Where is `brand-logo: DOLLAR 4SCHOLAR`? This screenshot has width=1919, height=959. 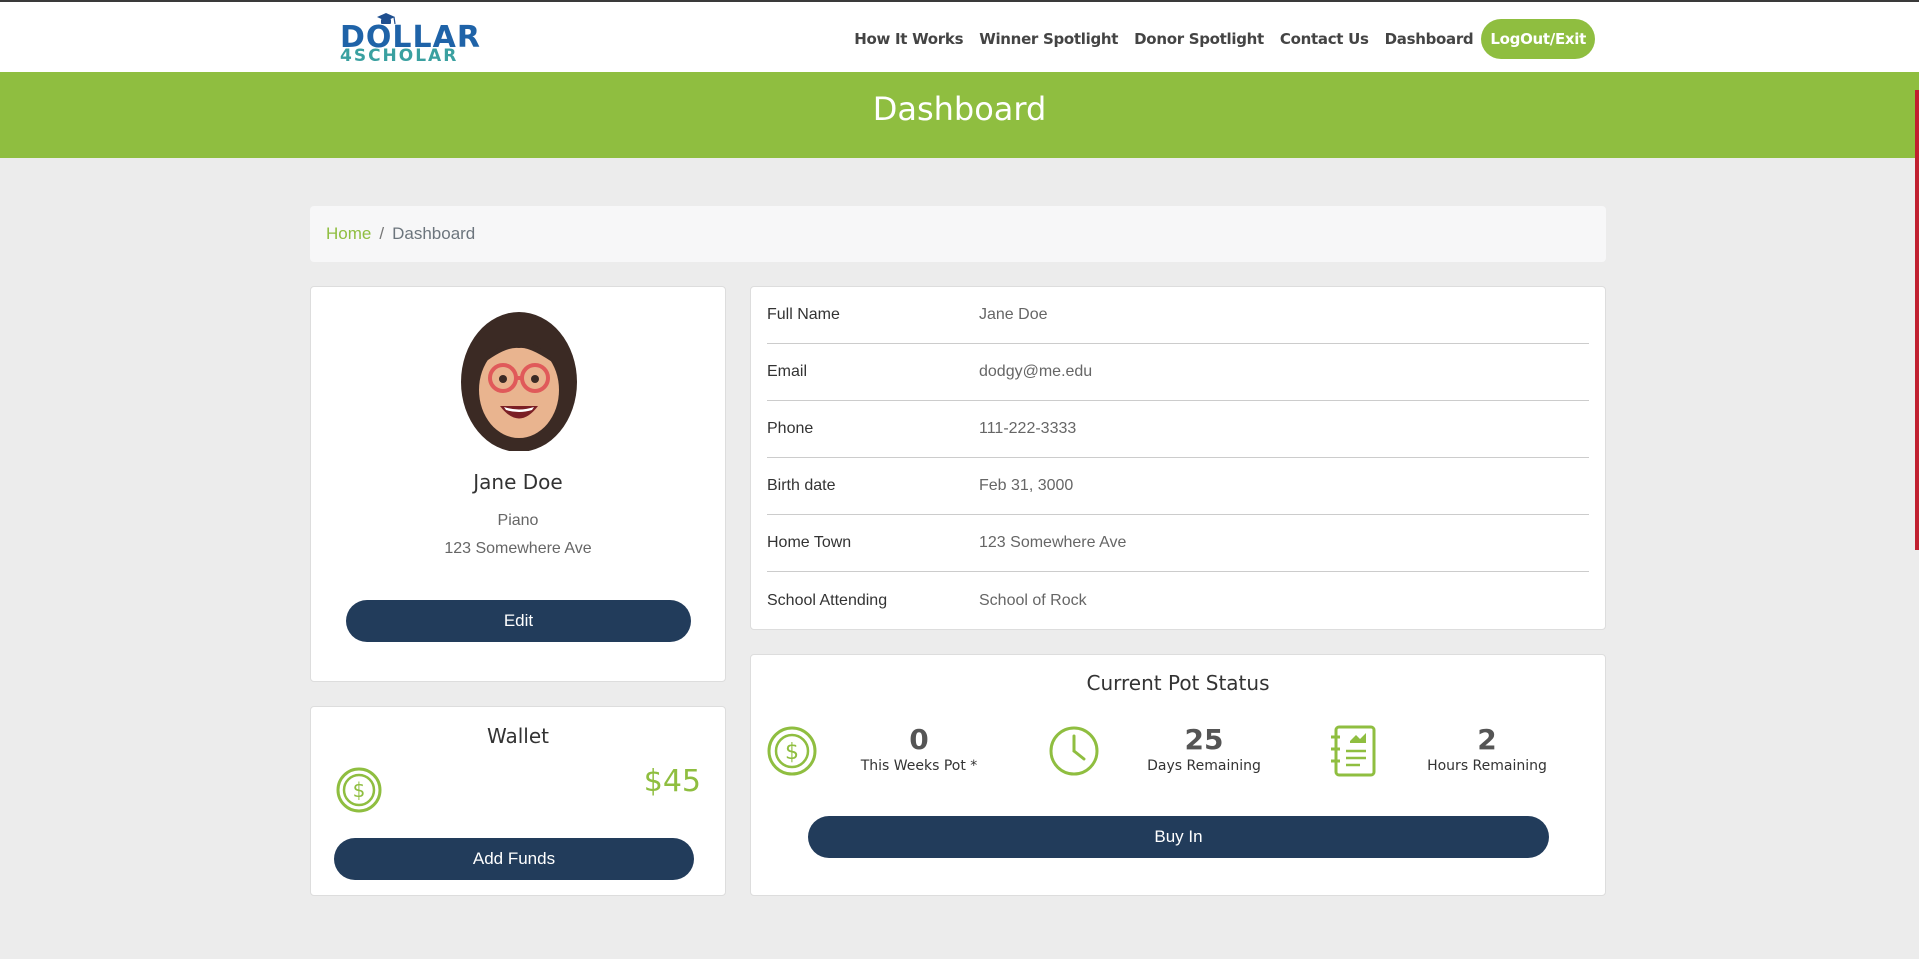
brand-logo: DOLLAR 4SCHOLAR is located at coordinates (410, 39).